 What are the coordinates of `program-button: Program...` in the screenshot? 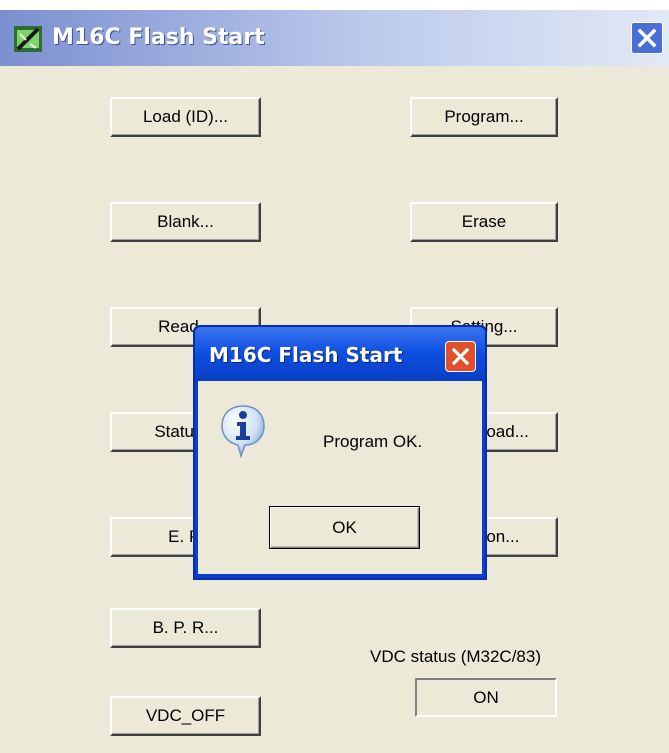 It's located at (484, 117).